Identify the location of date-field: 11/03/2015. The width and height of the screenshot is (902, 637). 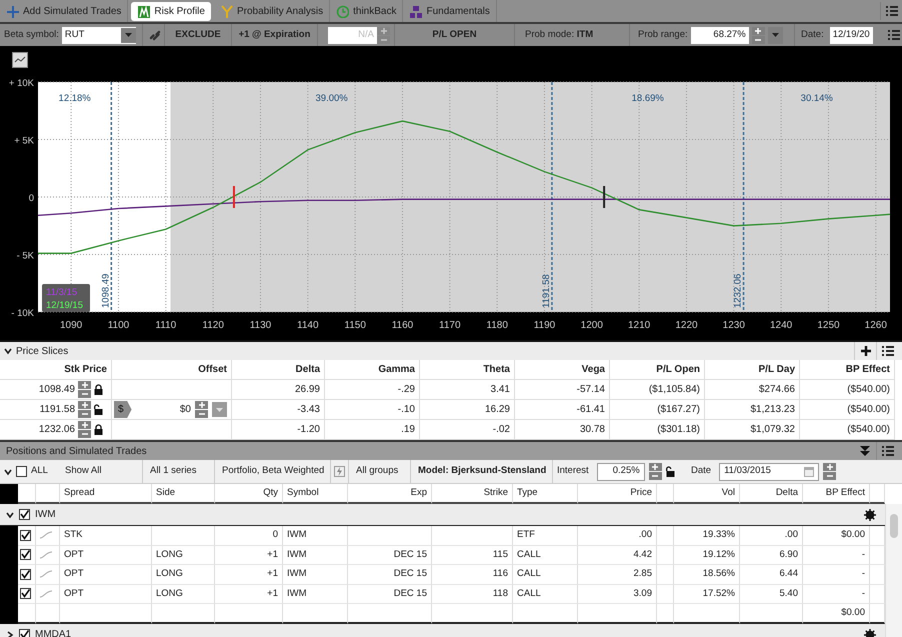
(769, 471).